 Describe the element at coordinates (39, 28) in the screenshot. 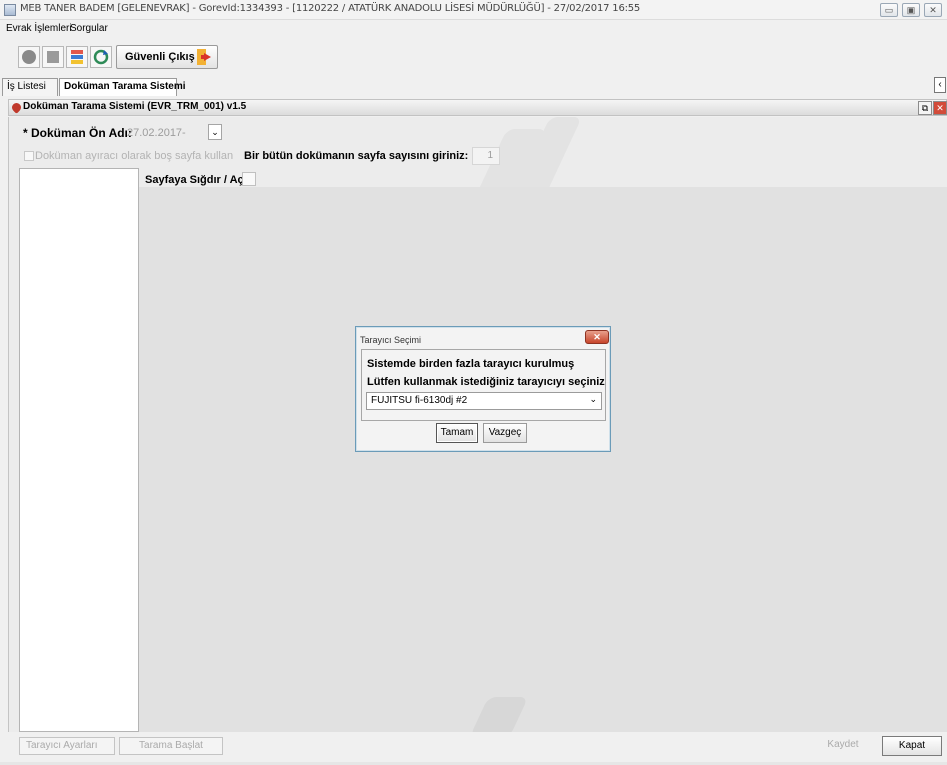

I see `menu-evrak-islemleri: Evrak İşlemleri` at that location.